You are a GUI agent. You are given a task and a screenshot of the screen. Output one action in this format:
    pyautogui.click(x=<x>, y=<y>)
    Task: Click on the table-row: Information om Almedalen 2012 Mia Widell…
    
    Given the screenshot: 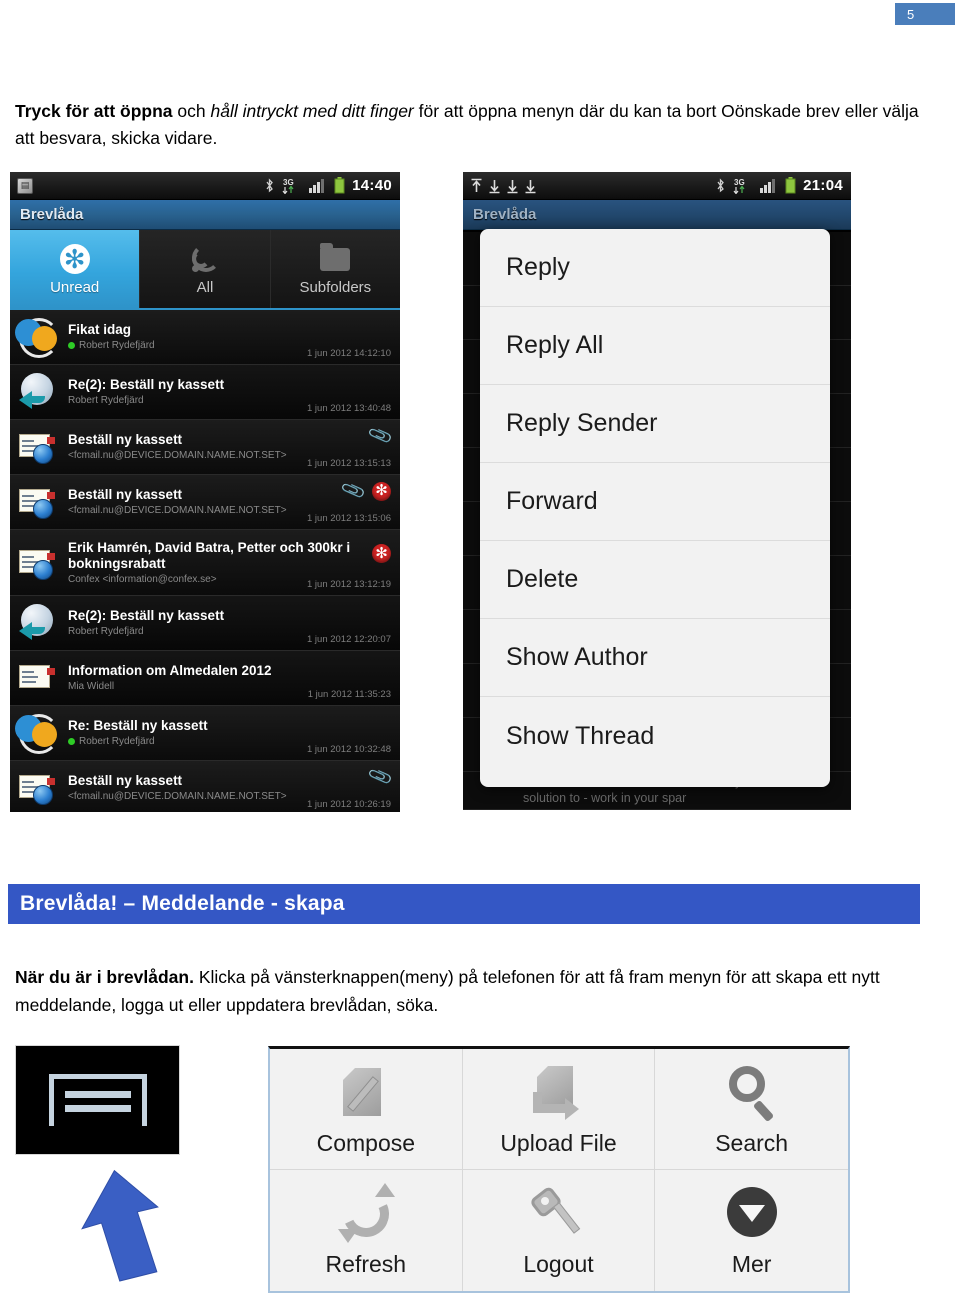 What is the action you would take?
    pyautogui.click(x=205, y=678)
    